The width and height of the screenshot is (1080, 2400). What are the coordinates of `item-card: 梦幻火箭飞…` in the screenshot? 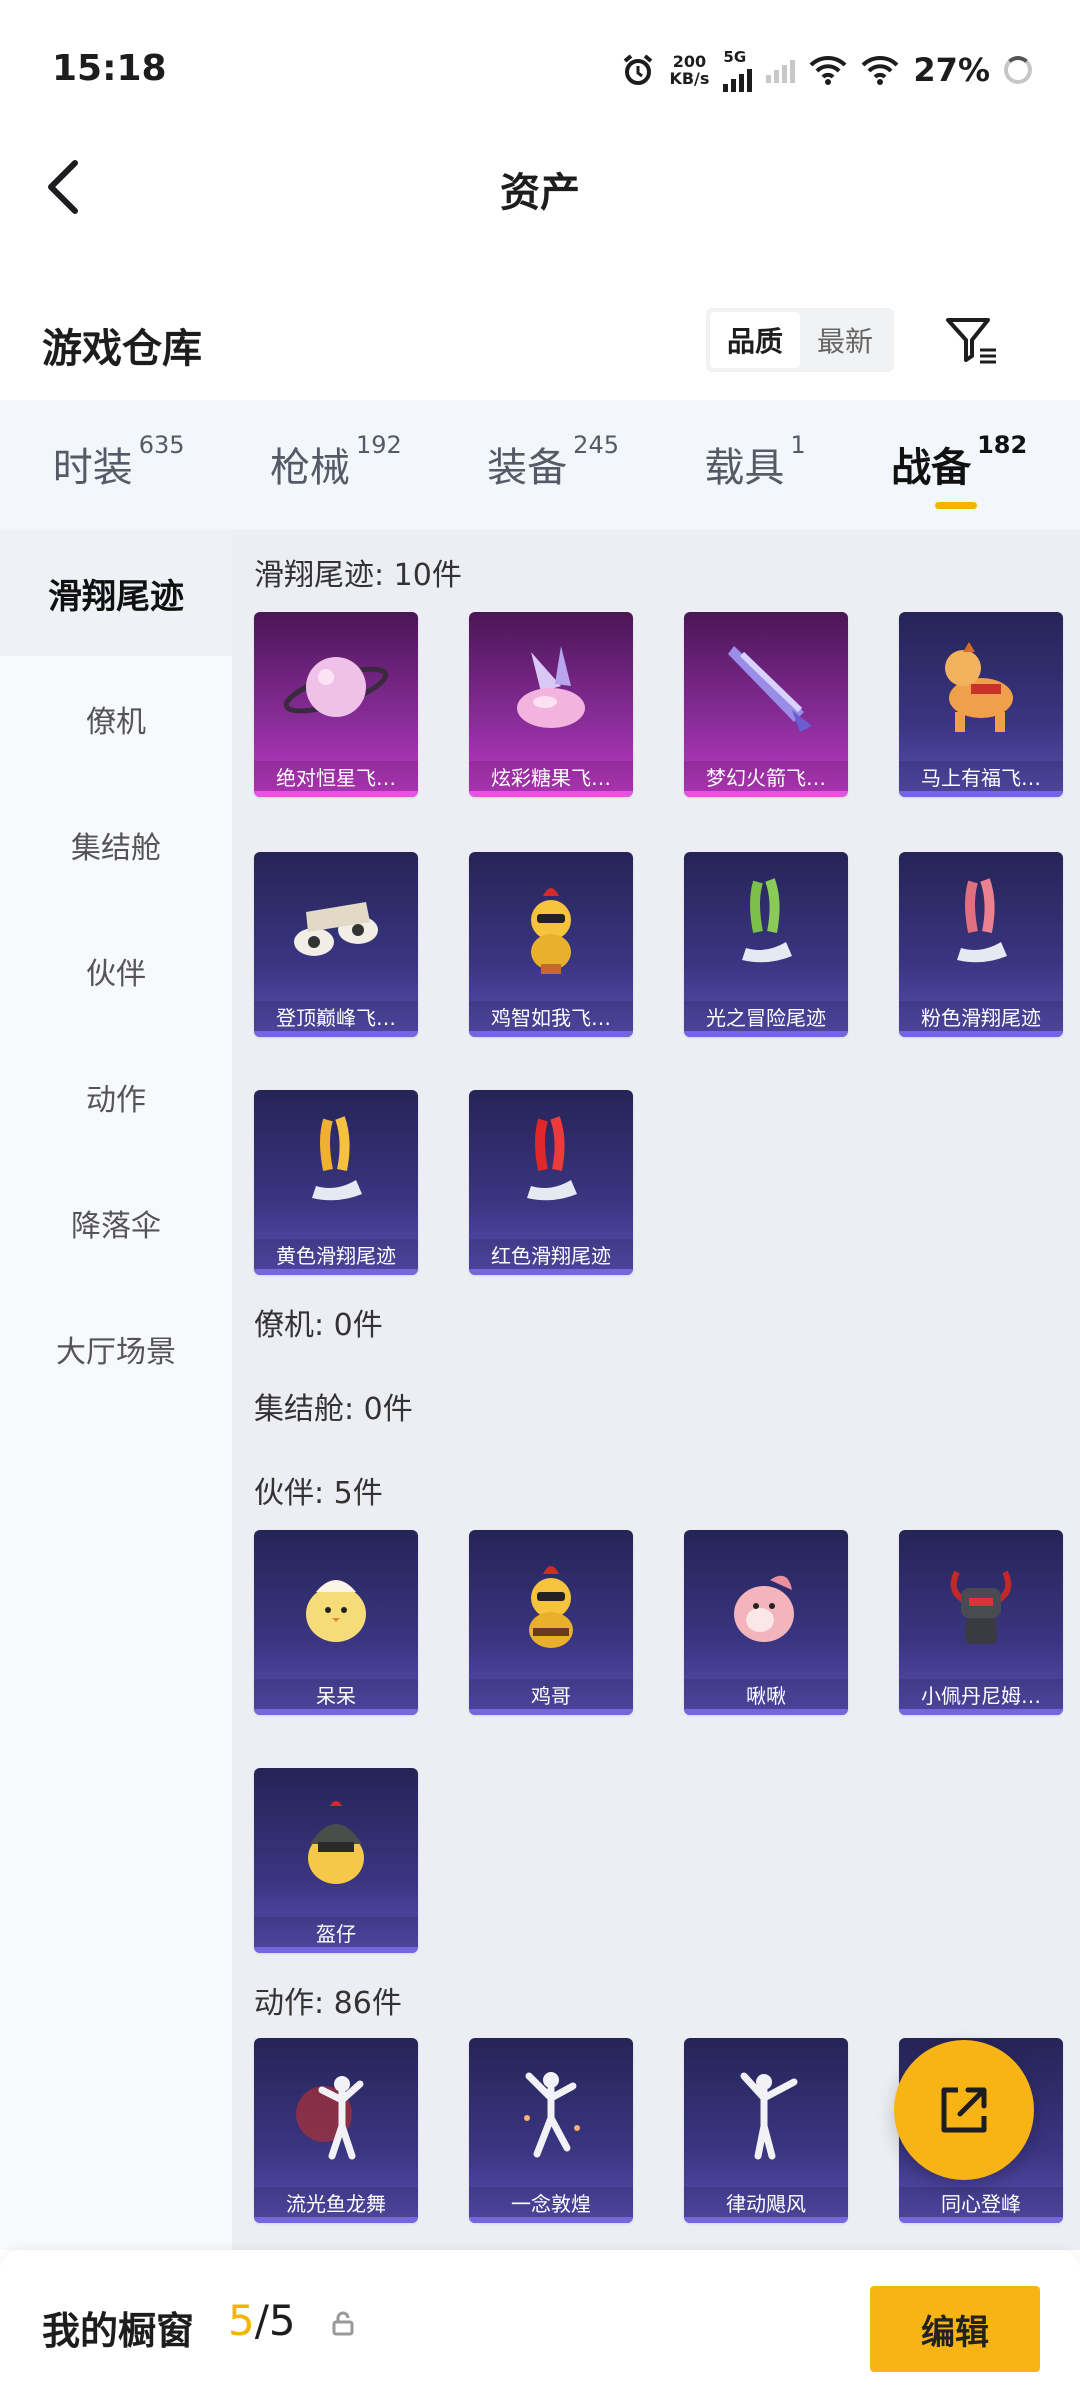 It's located at (766, 704).